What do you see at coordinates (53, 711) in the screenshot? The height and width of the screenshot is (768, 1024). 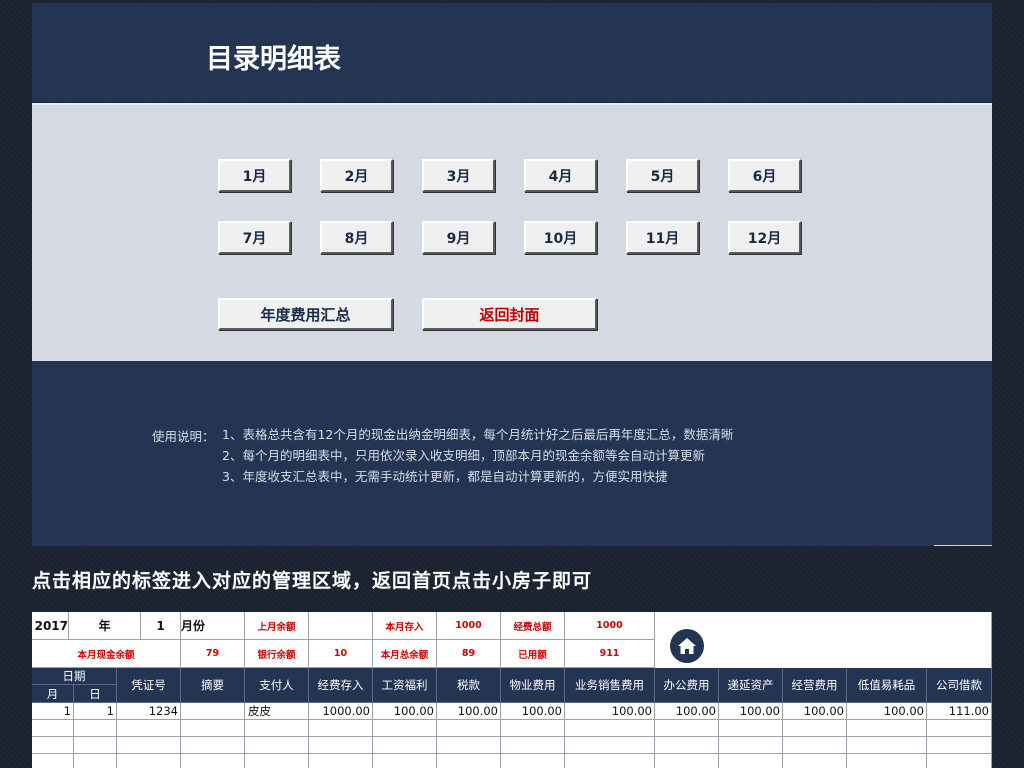 I see `row1-month: 1` at bounding box center [53, 711].